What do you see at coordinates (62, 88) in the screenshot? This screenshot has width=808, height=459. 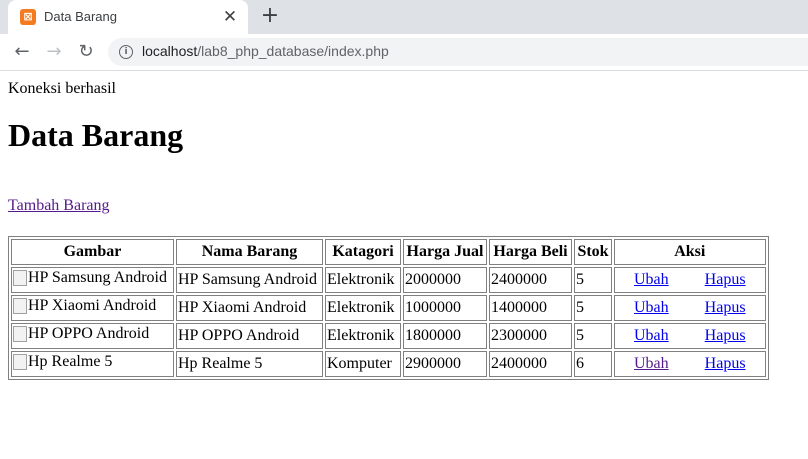 I see `connection-status: Koneksi berhasil` at bounding box center [62, 88].